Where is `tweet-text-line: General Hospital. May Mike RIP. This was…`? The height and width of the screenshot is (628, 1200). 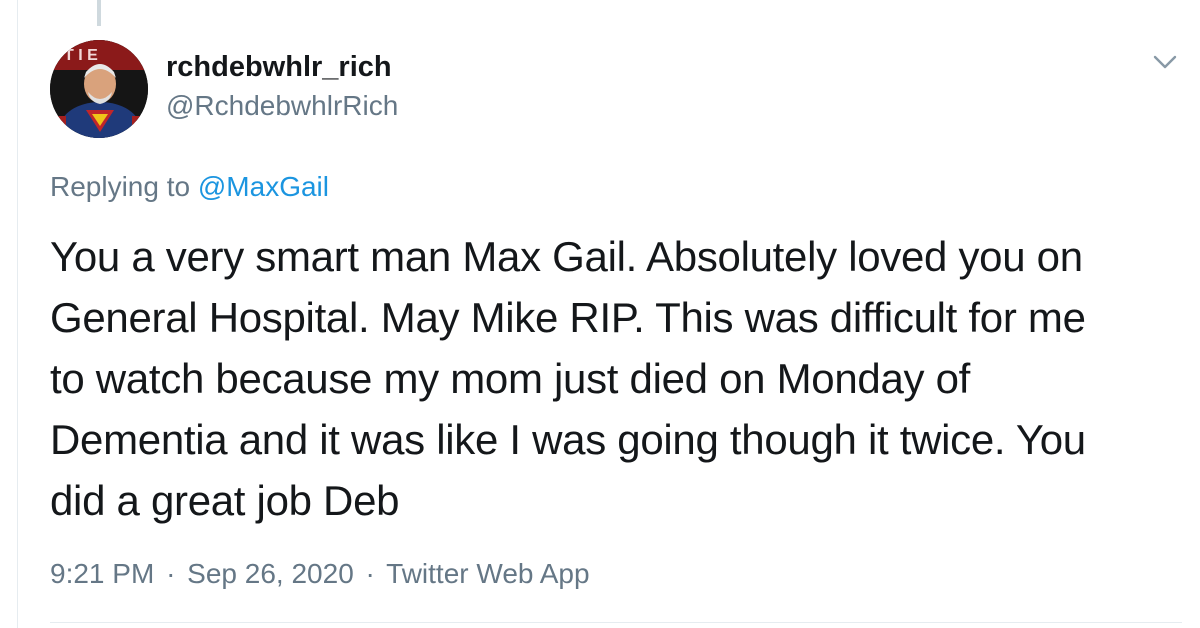 tweet-text-line: General Hospital. May Mike RIP. This was… is located at coordinates (568, 317).